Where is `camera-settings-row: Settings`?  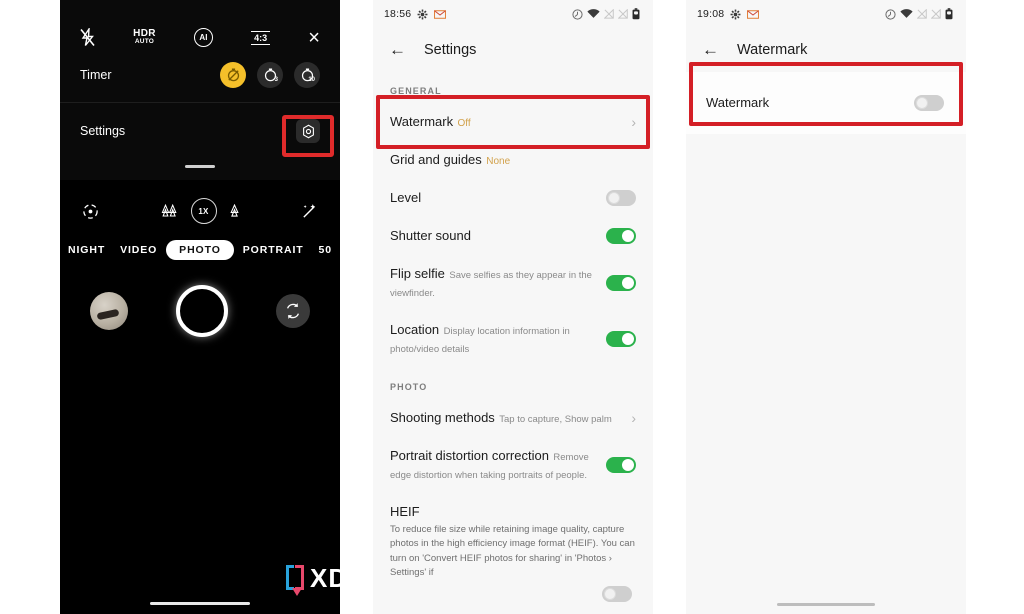 camera-settings-row: Settings is located at coordinates (200, 131).